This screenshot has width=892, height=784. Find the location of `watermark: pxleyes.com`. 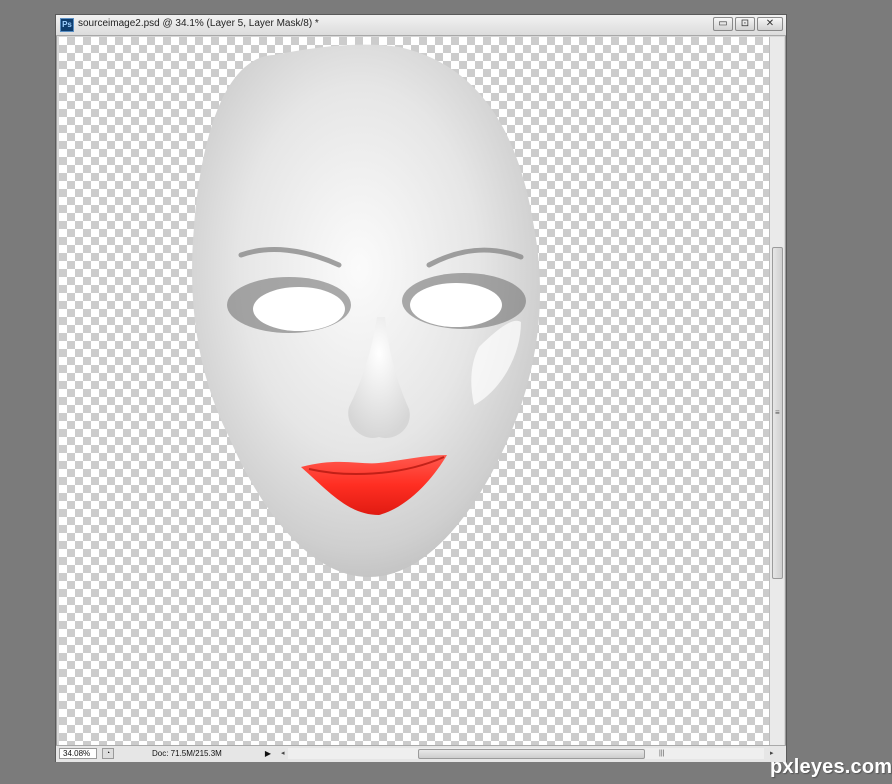

watermark: pxleyes.com is located at coordinates (831, 767).